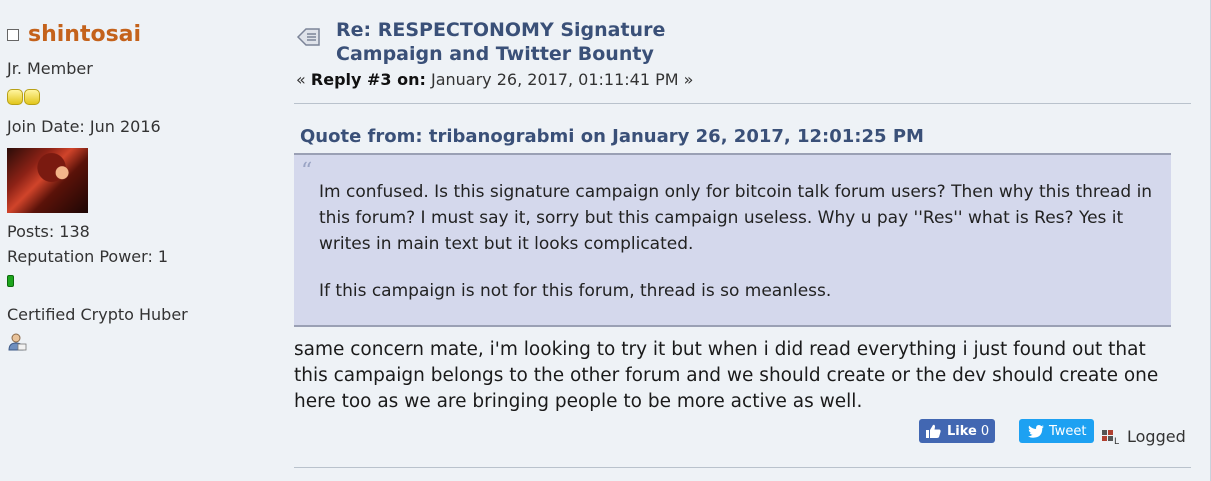 The width and height of the screenshot is (1211, 481). I want to click on post-topic-icon, so click(308, 37).